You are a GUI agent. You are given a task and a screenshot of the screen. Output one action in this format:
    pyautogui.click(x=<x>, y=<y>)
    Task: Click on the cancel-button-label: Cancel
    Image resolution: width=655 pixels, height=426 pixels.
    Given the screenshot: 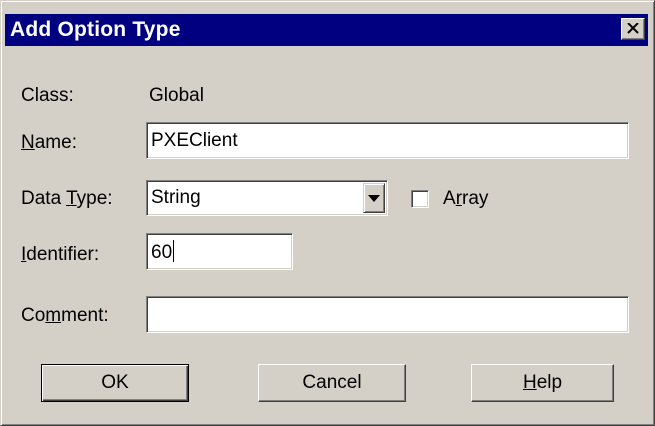 What is the action you would take?
    pyautogui.click(x=332, y=382)
    